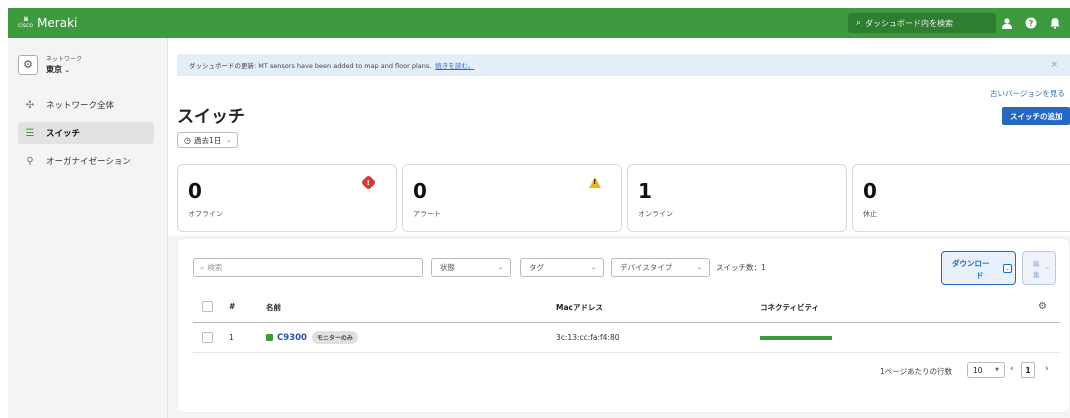 Image resolution: width=1070 pixels, height=418 pixels. What do you see at coordinates (207, 306) in the screenshot?
I see `select-all-checkbox` at bounding box center [207, 306].